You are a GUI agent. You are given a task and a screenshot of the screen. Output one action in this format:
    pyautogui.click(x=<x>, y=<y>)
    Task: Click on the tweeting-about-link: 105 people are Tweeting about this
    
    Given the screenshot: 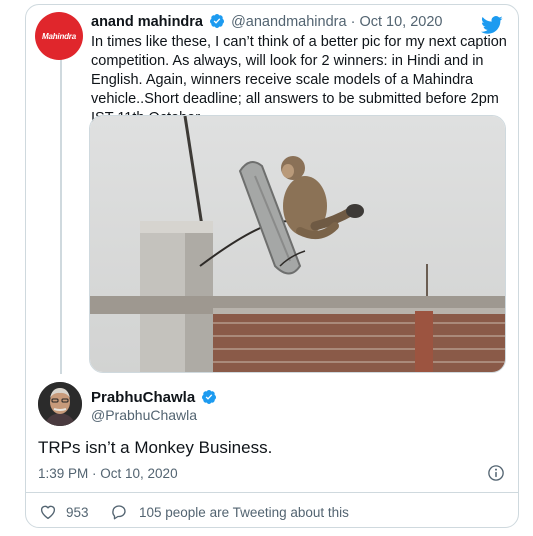 What is the action you would take?
    pyautogui.click(x=244, y=512)
    